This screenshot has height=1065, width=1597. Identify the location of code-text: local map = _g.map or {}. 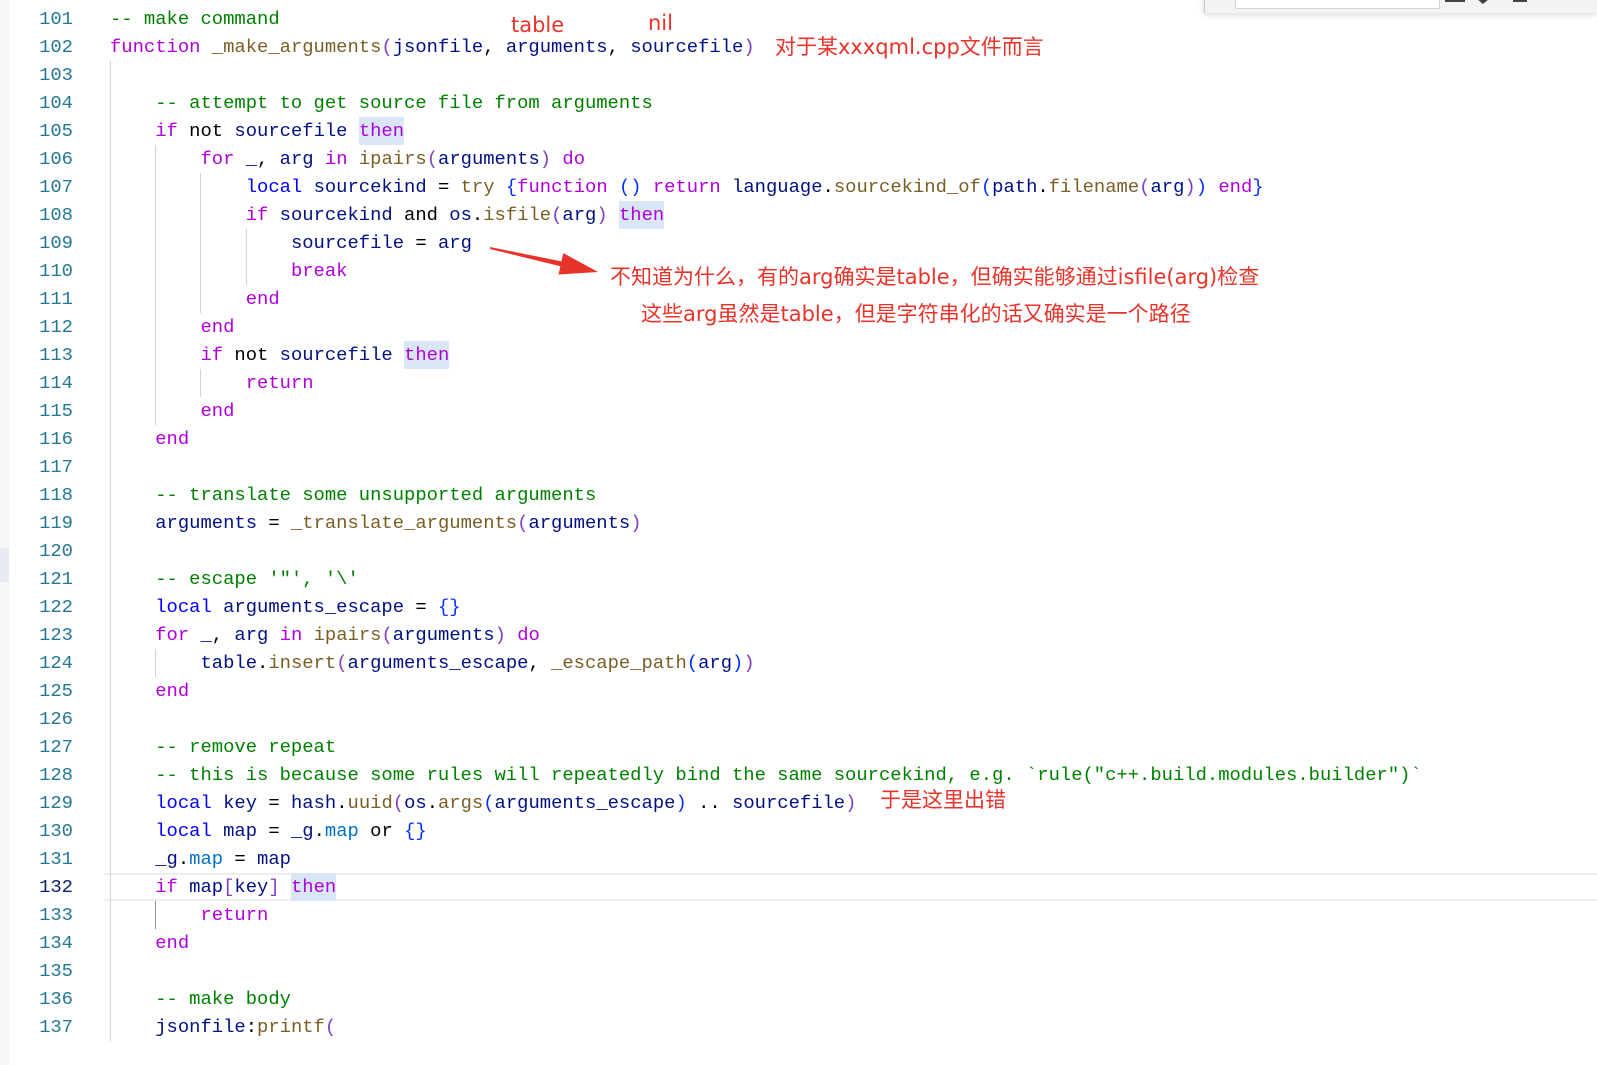
(268, 831).